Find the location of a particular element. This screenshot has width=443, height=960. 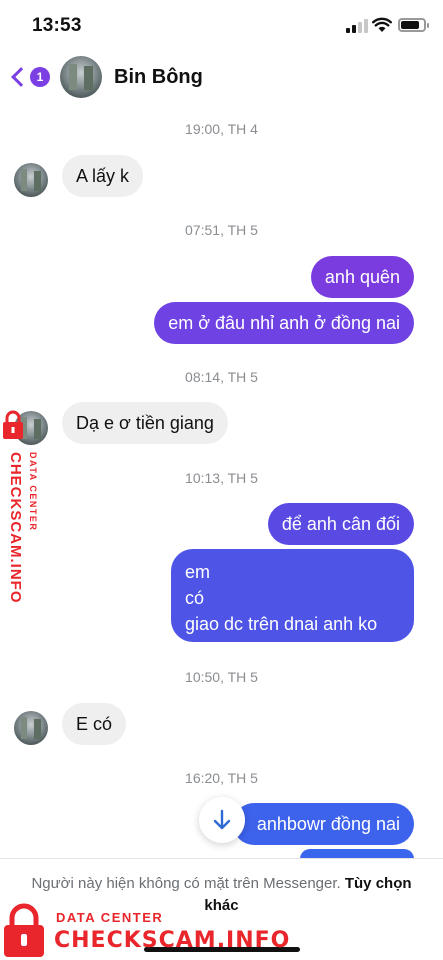

contact-name: Bin Bông is located at coordinates (158, 77).